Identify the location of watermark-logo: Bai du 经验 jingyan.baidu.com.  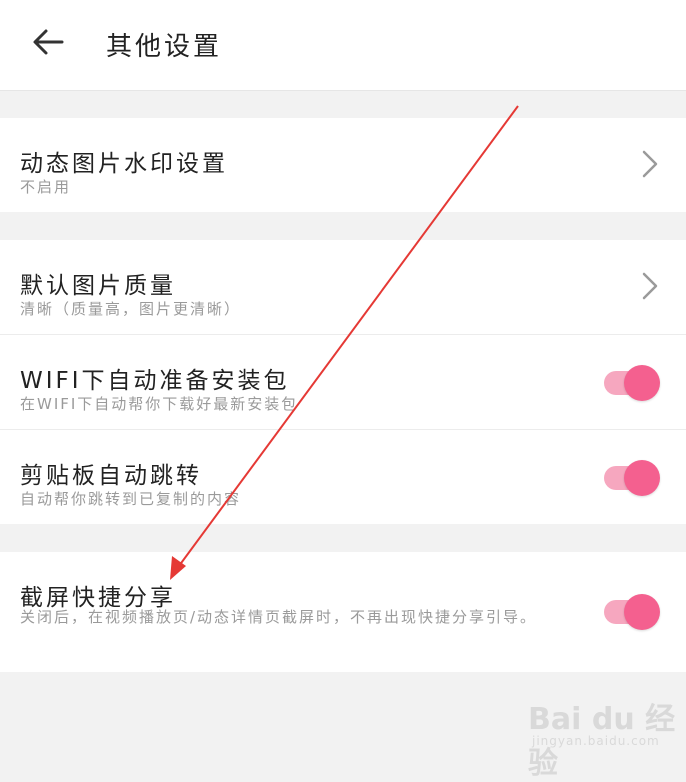
(603, 735).